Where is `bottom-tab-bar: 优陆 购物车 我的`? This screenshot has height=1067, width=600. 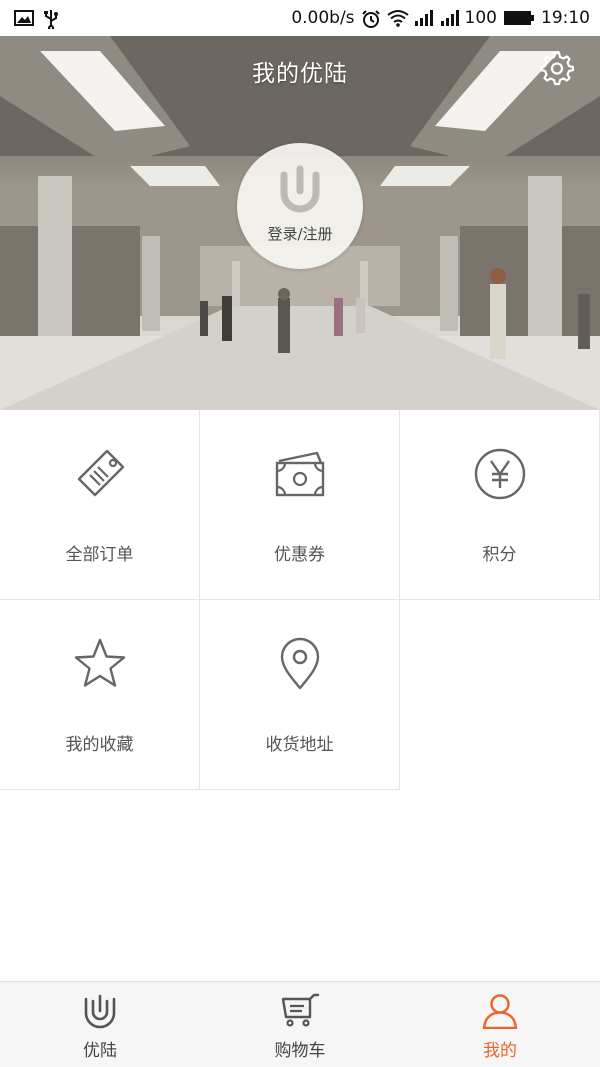
bottom-tab-bar: 优陆 购物车 我的 is located at coordinates (300, 1024).